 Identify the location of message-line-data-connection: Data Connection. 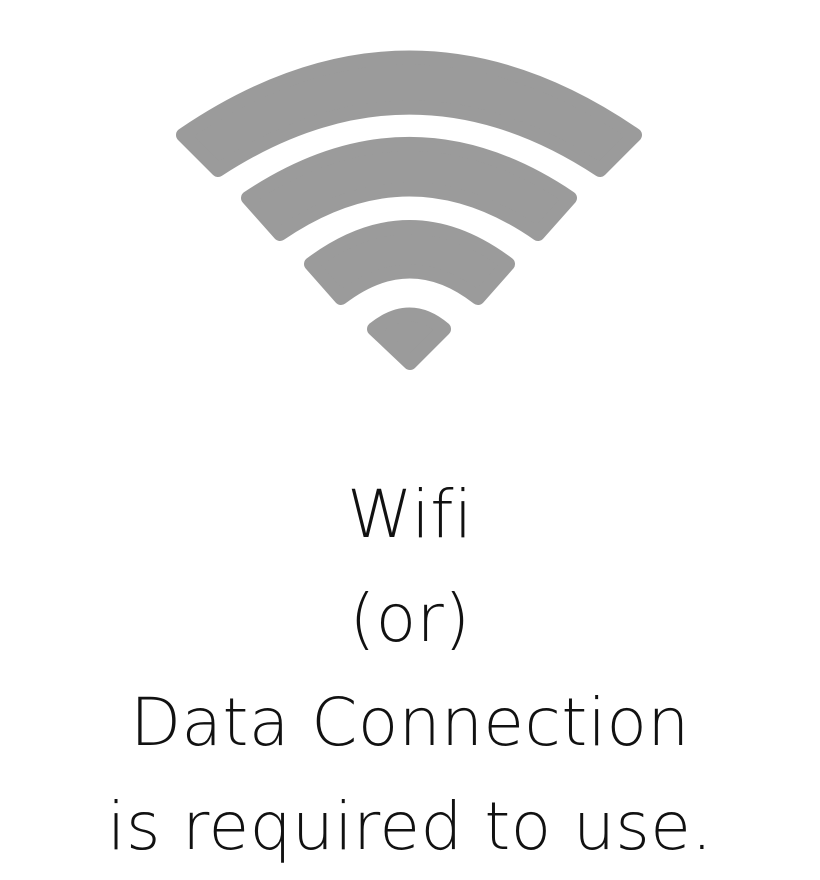
(410, 722).